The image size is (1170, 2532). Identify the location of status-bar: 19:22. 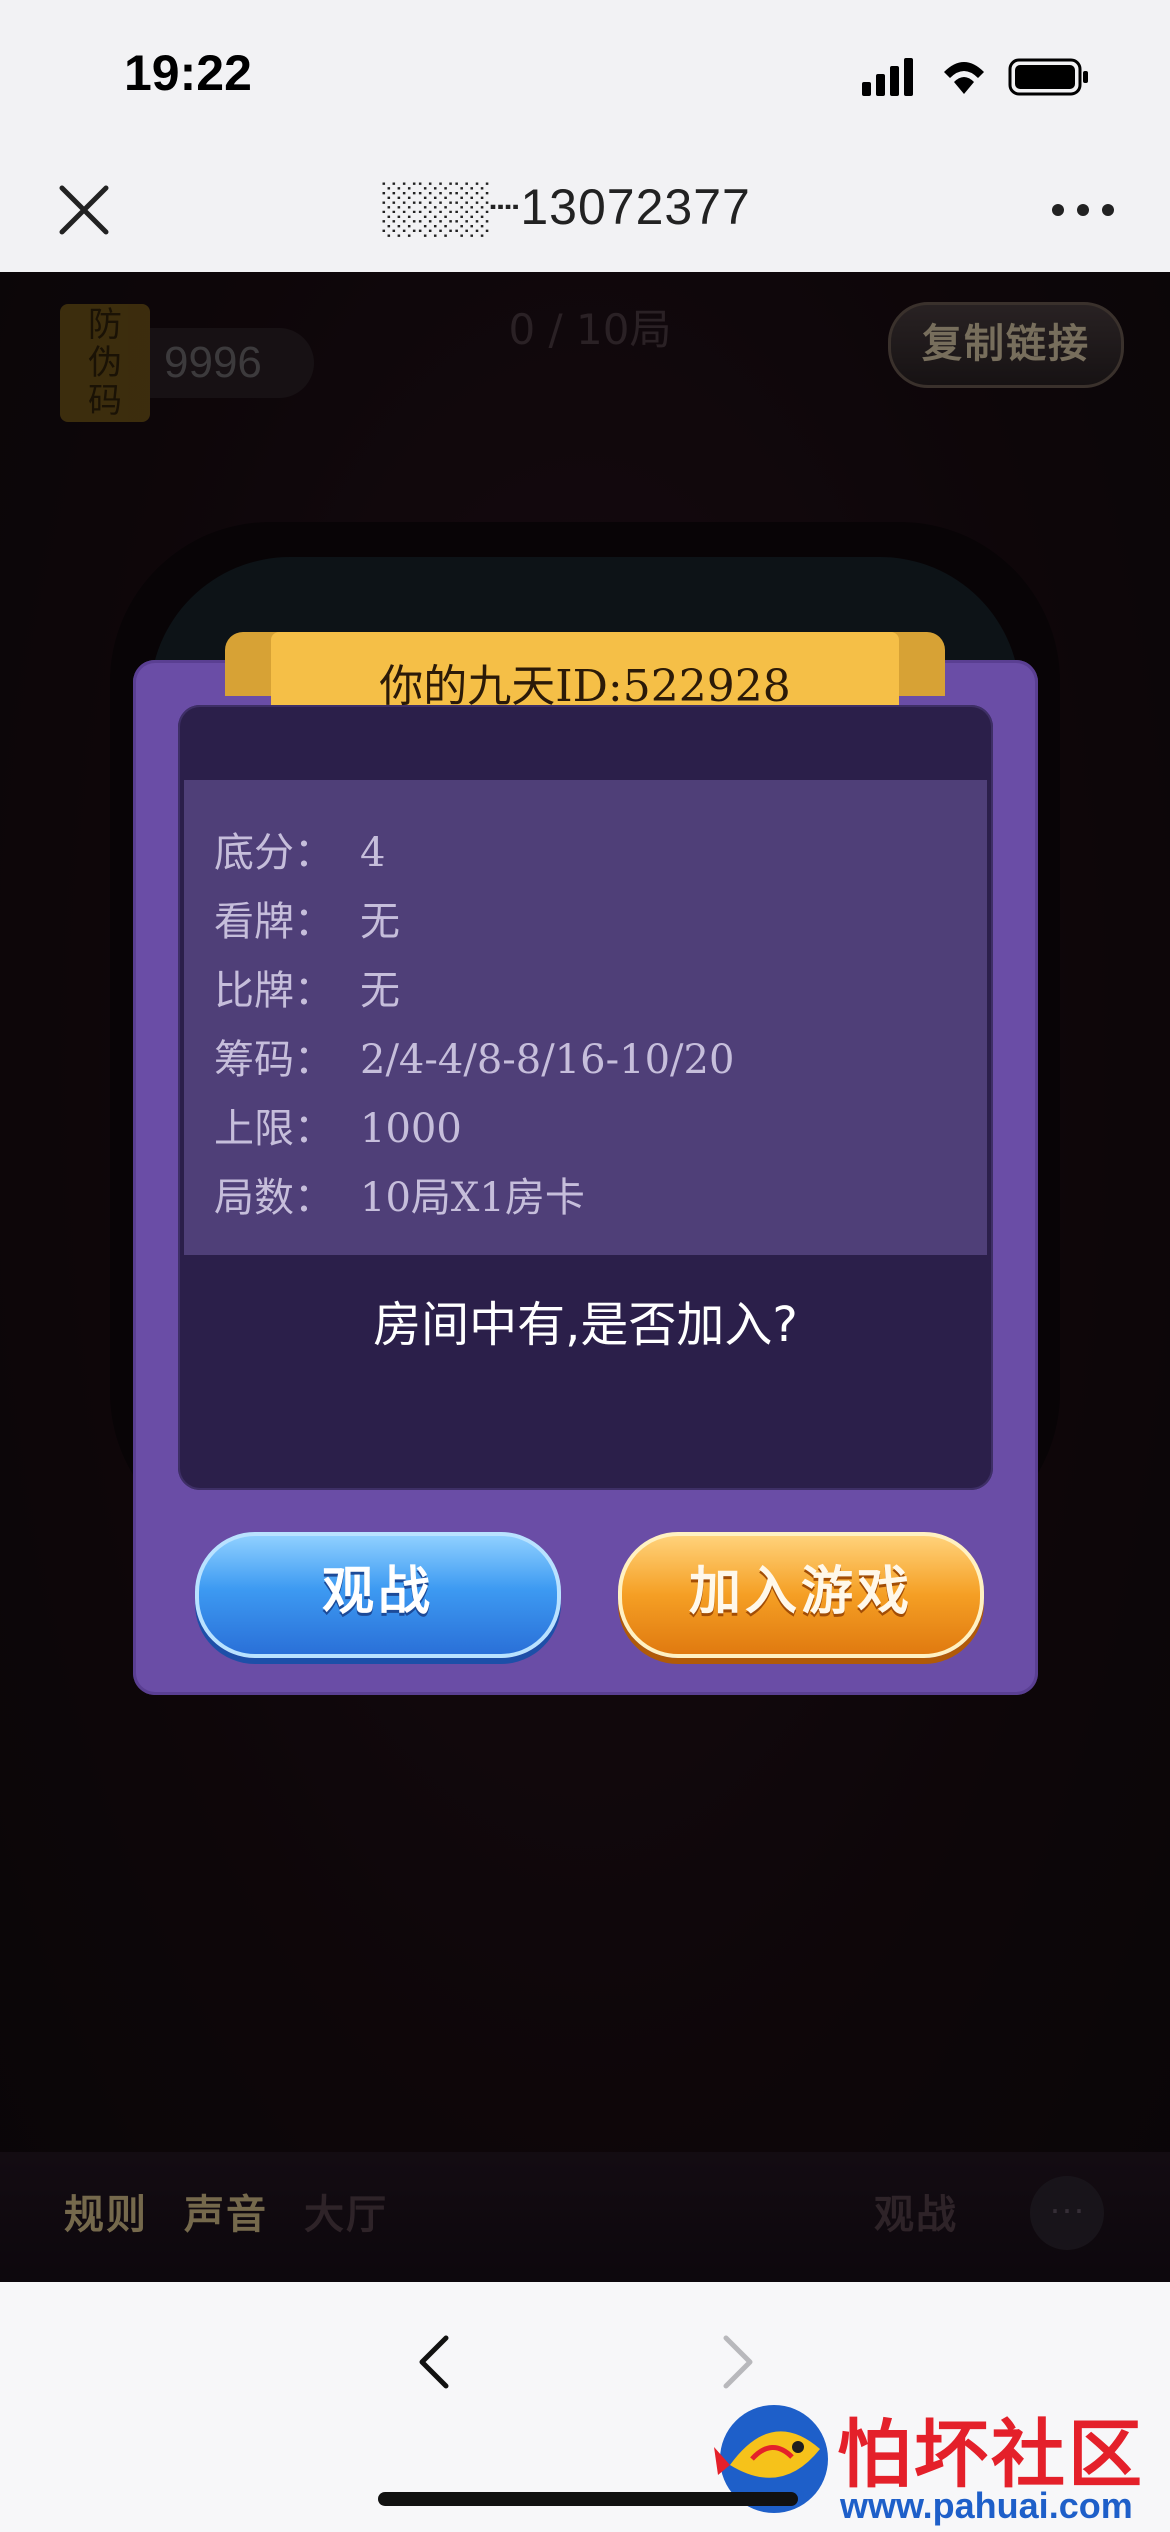
(585, 74).